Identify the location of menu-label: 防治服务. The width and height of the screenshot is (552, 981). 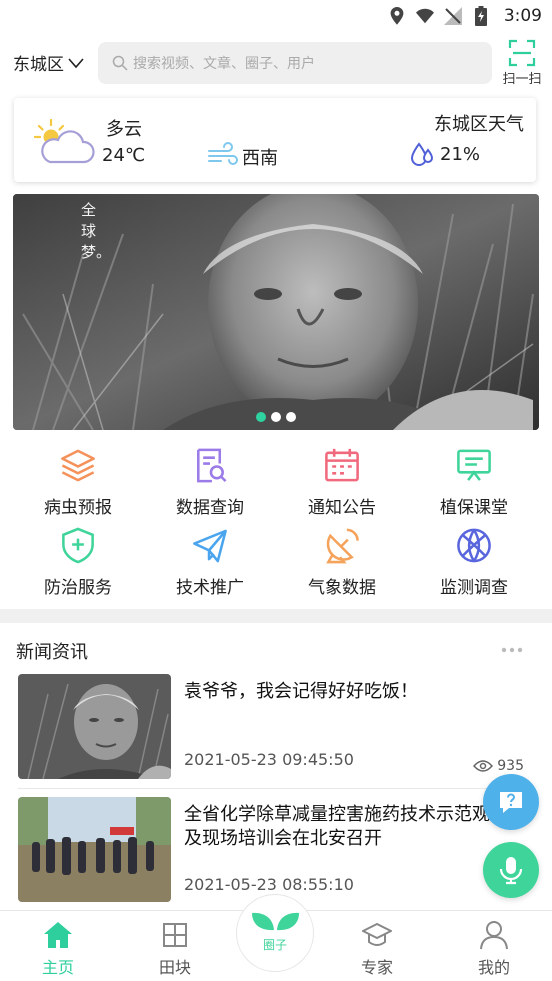
(78, 588).